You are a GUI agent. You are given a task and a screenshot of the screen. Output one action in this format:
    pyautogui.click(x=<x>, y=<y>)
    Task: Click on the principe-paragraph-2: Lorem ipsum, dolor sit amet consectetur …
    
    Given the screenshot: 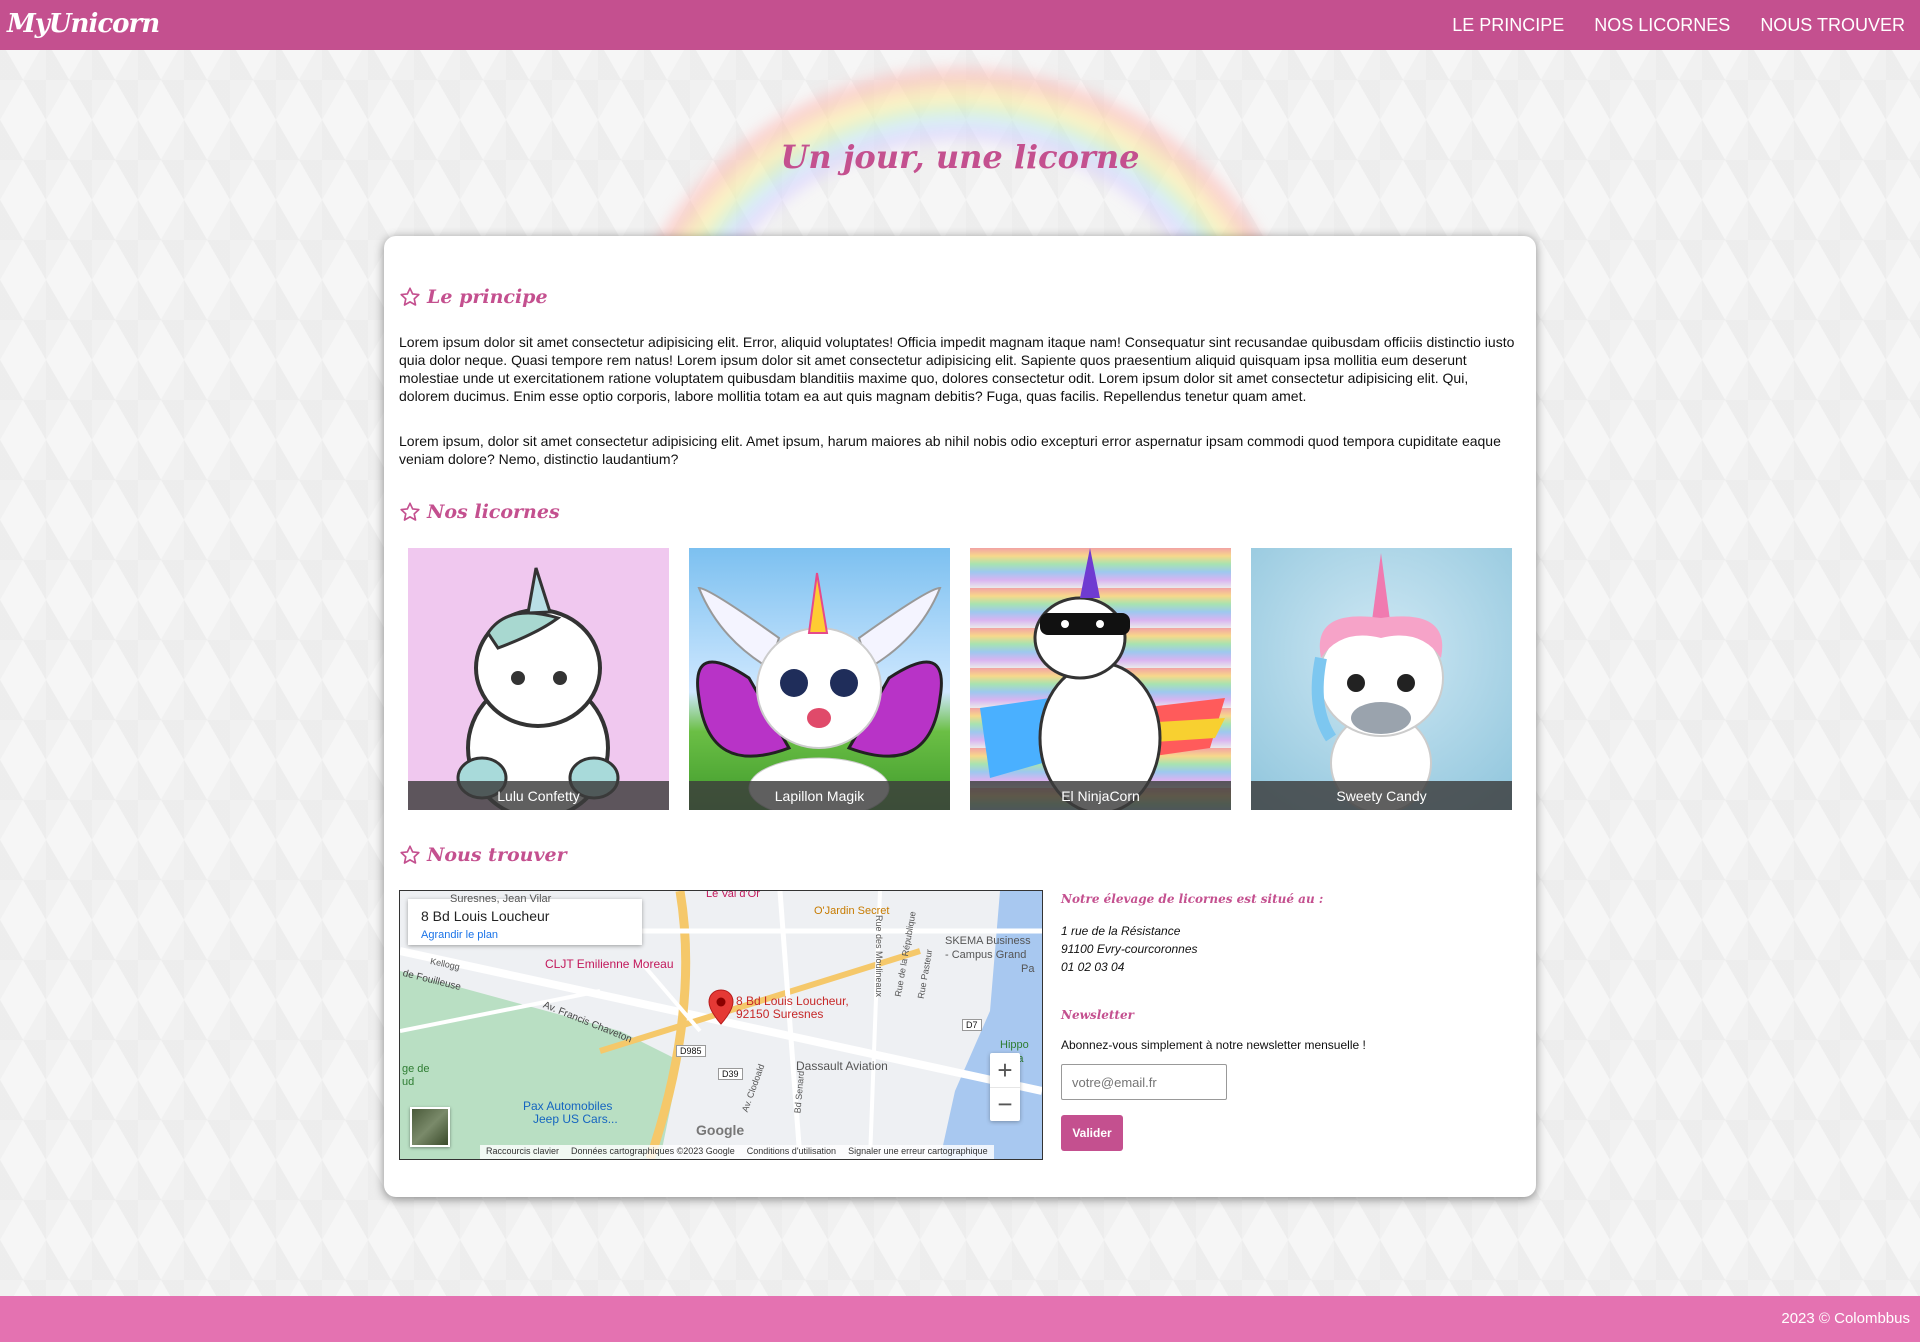 What is the action you would take?
    pyautogui.click(x=950, y=450)
    